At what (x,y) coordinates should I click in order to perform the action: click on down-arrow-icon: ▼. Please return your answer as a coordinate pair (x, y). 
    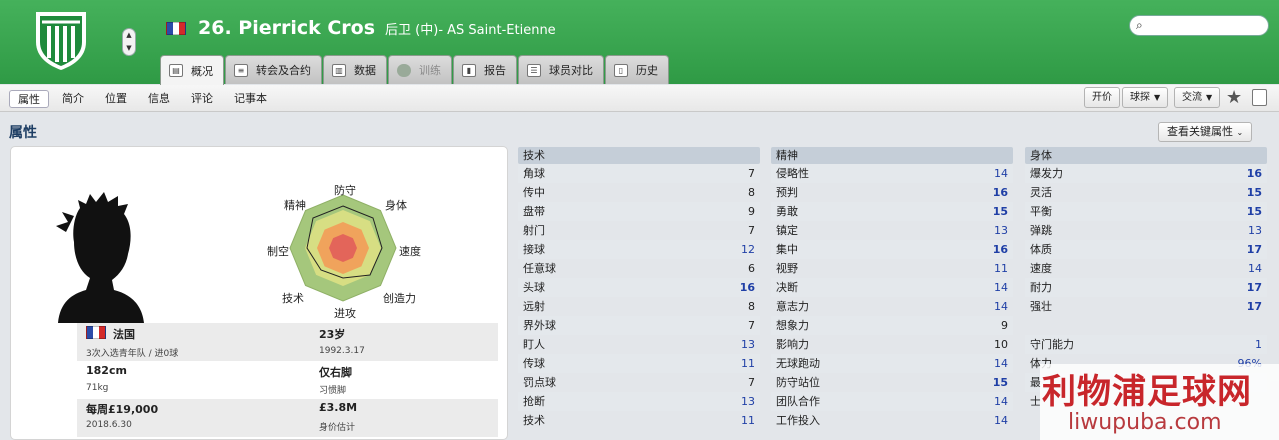
    Looking at the image, I should click on (129, 48).